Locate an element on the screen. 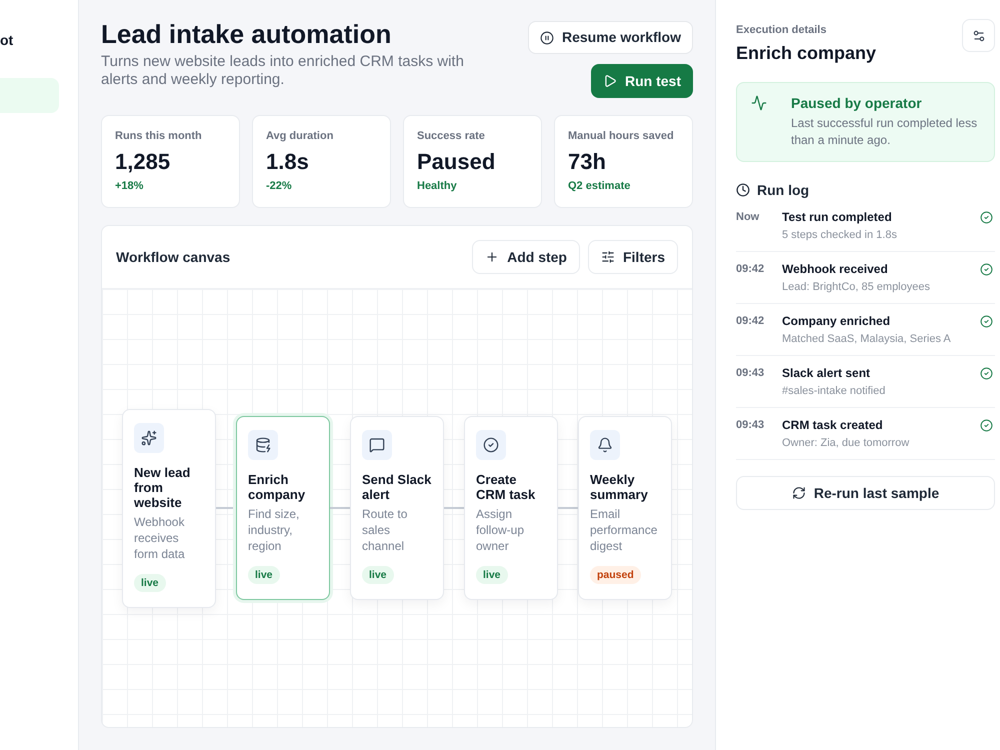 Image resolution: width=1000 pixels, height=750 pixels. log-title: Webhook received is located at coordinates (835, 269).